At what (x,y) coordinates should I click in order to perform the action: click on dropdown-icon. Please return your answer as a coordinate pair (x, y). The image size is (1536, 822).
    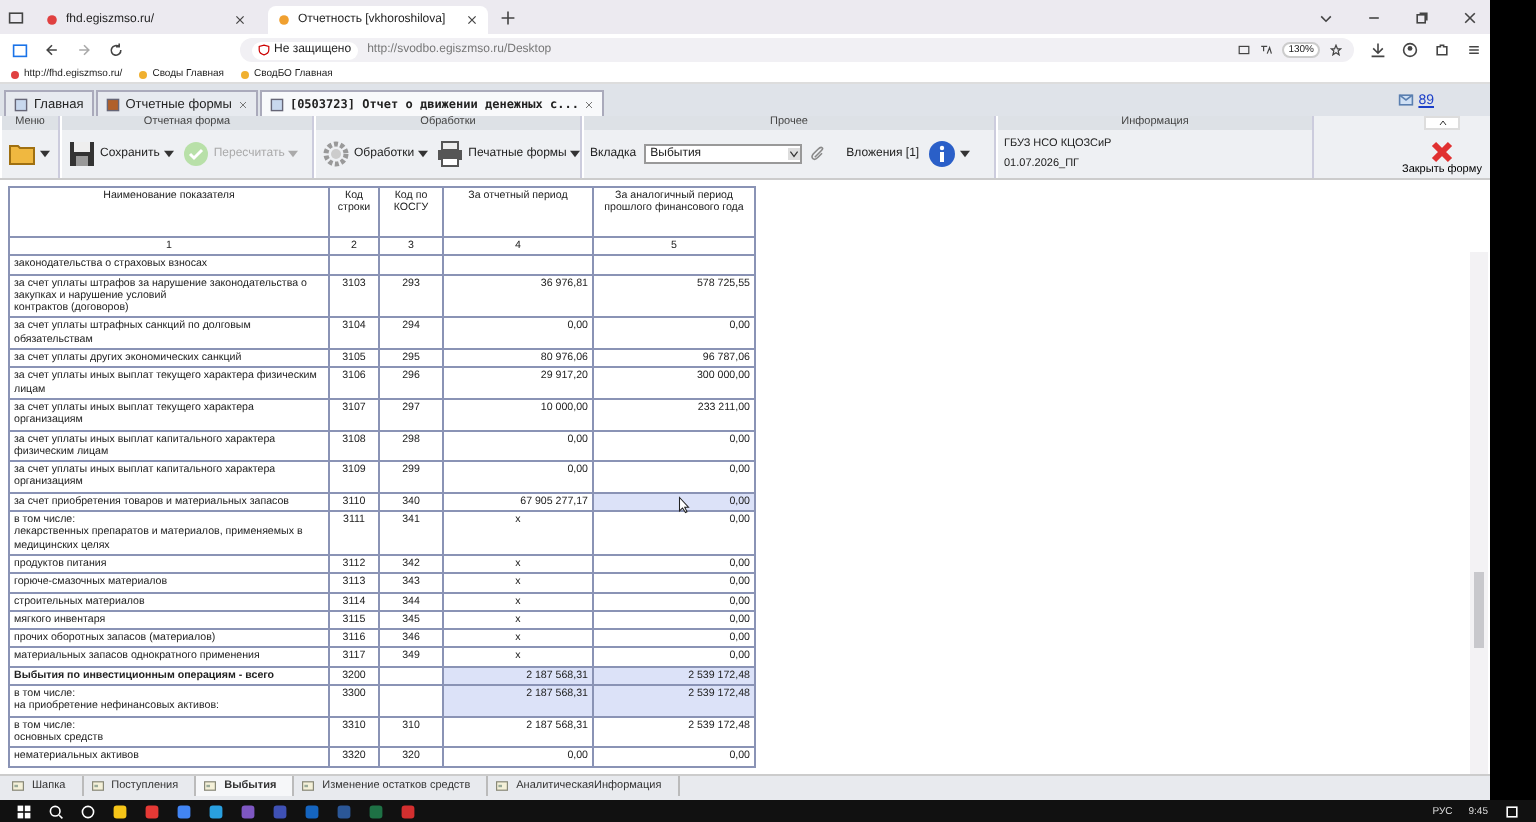
    Looking at the image, I should click on (794, 154).